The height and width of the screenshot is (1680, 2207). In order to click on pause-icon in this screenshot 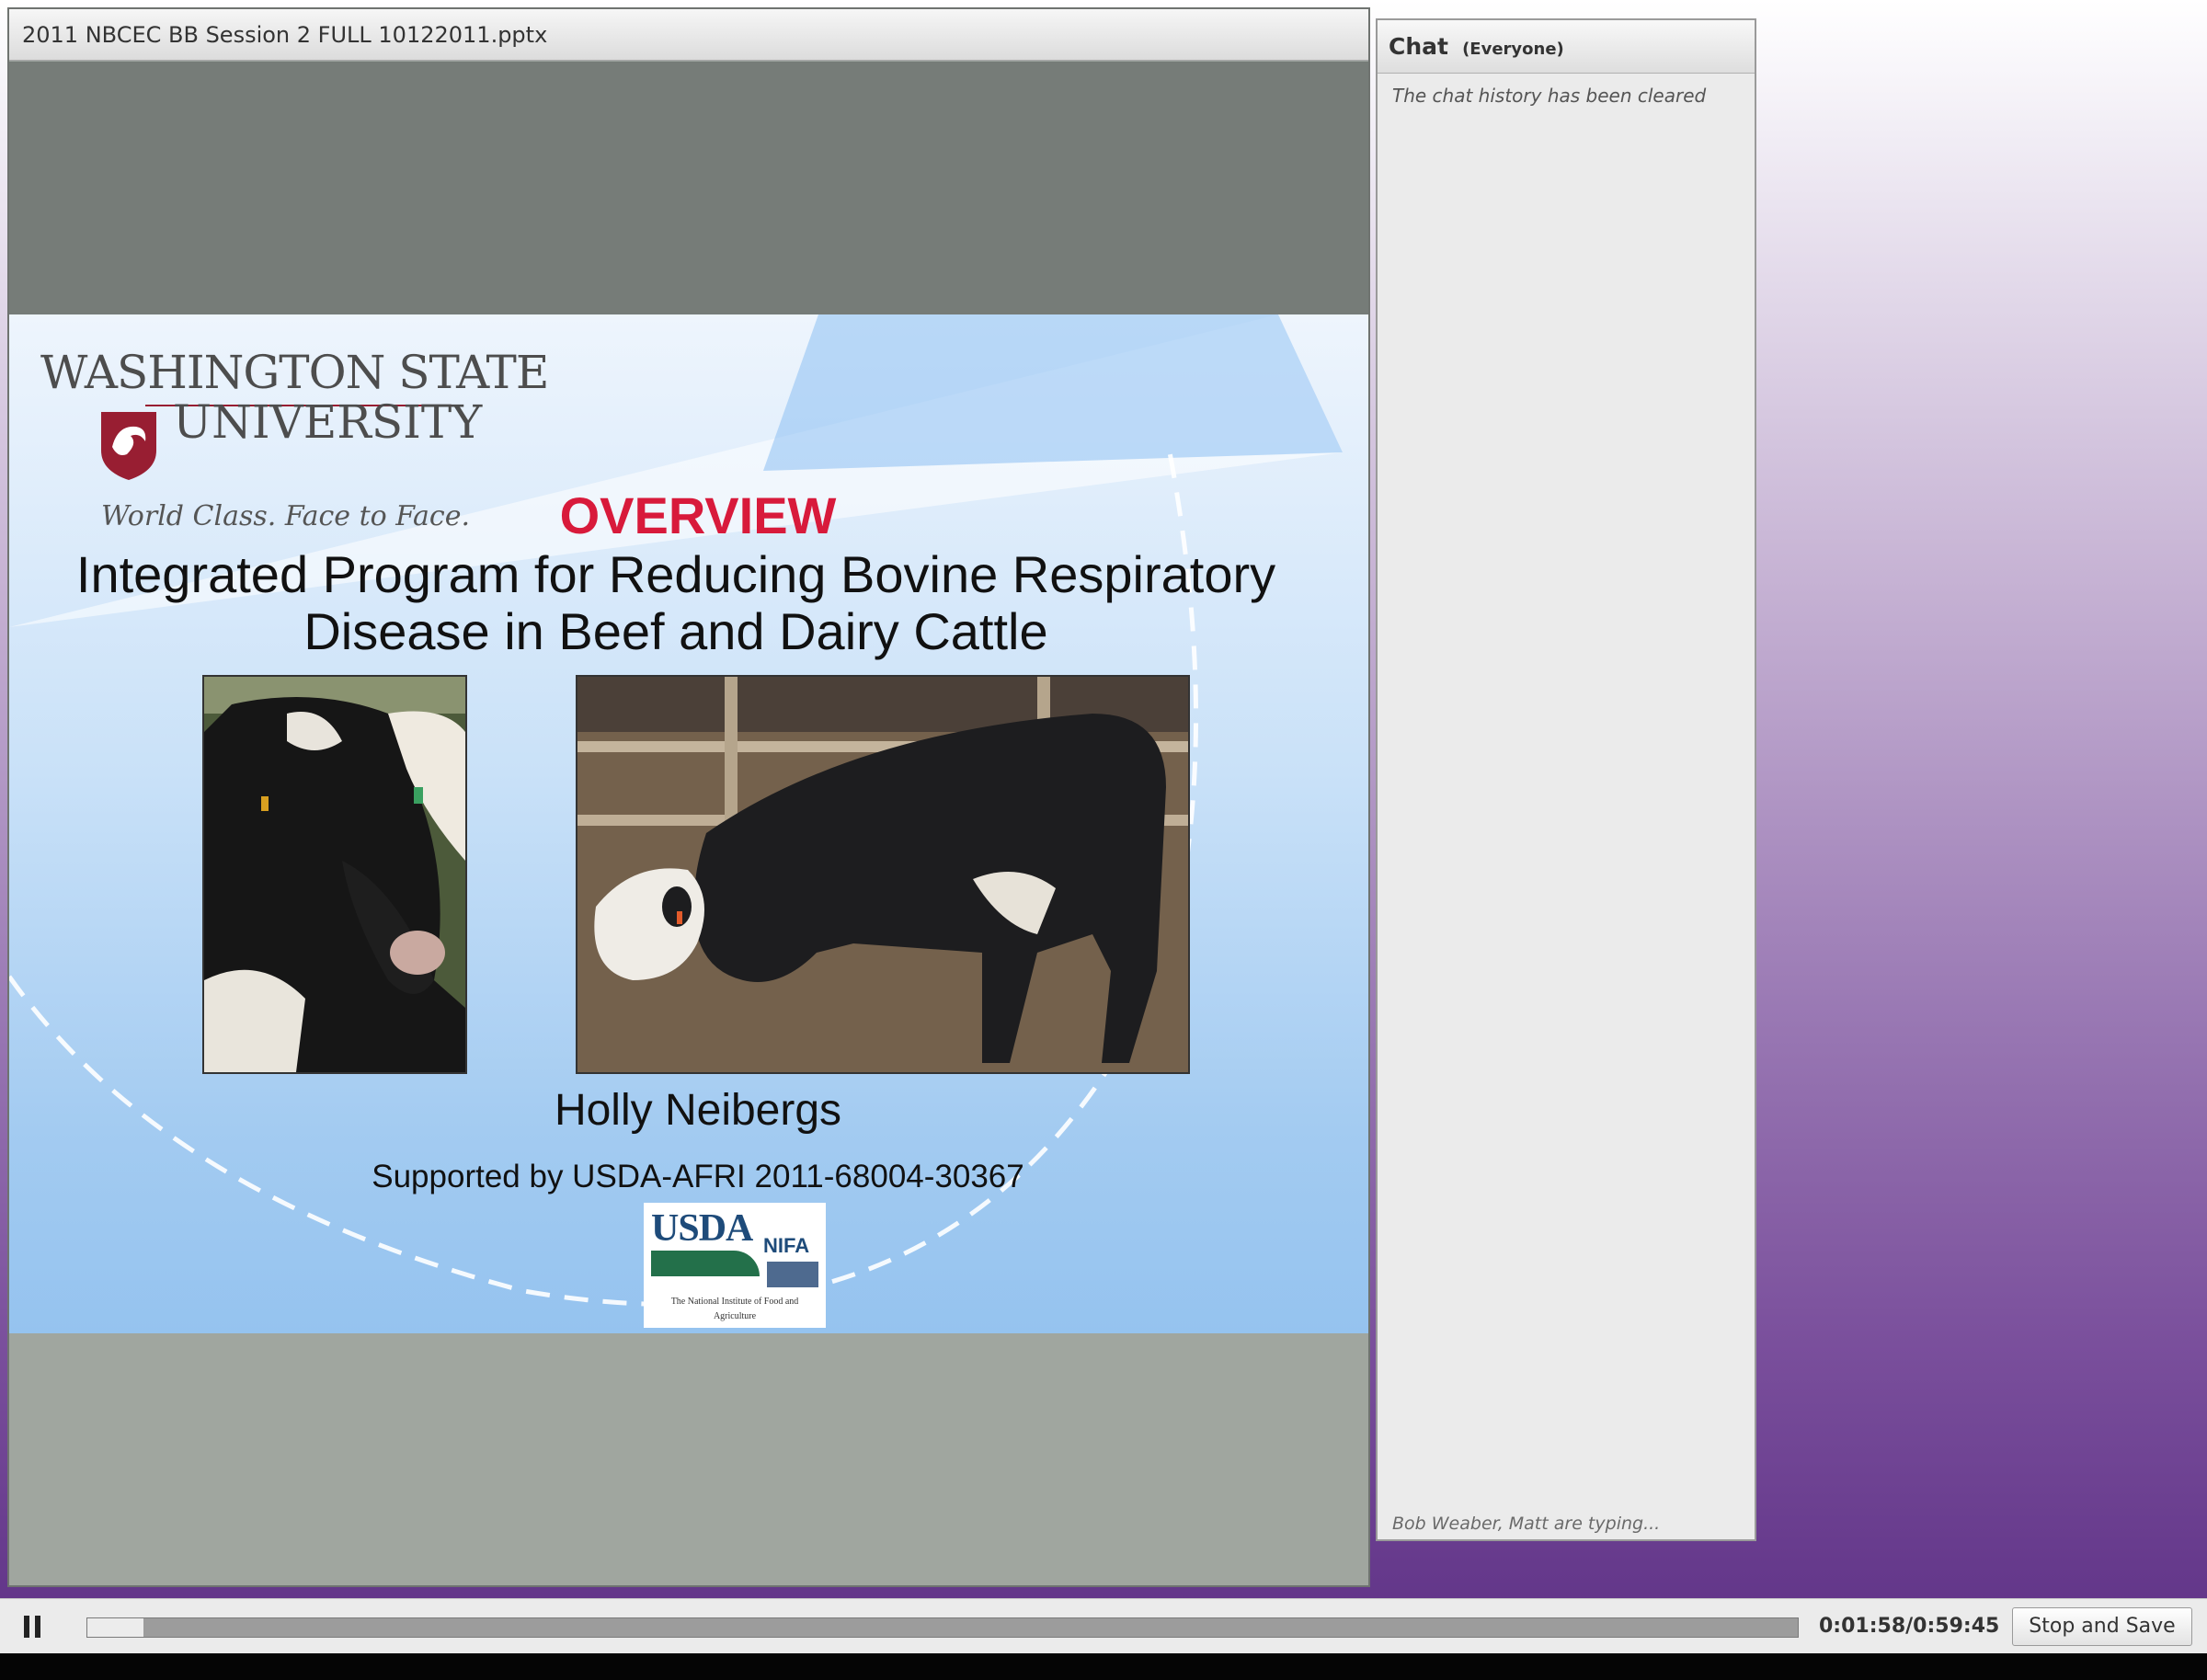, I will do `click(26, 1627)`.